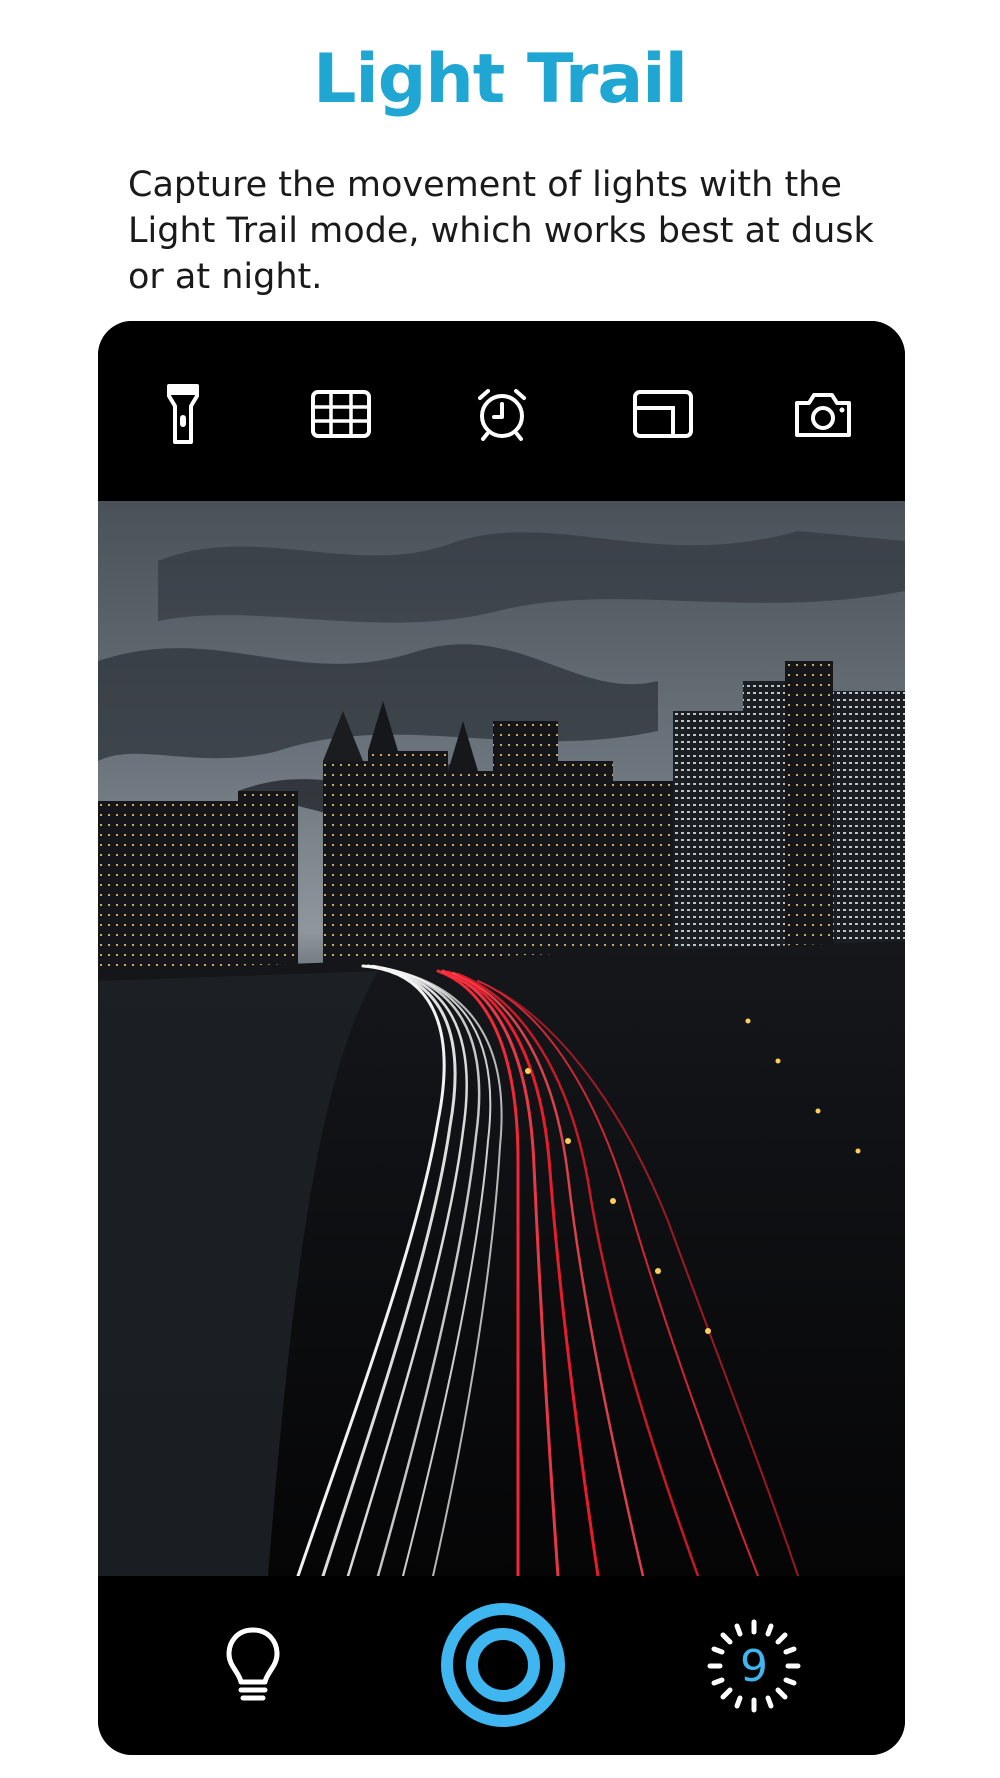 This screenshot has width=1000, height=1778. I want to click on page-title: Light Trail, so click(500, 79).